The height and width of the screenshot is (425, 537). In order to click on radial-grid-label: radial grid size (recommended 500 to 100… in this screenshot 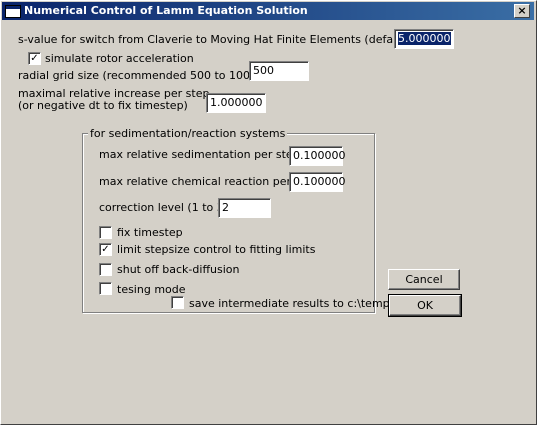, I will do `click(140, 75)`.